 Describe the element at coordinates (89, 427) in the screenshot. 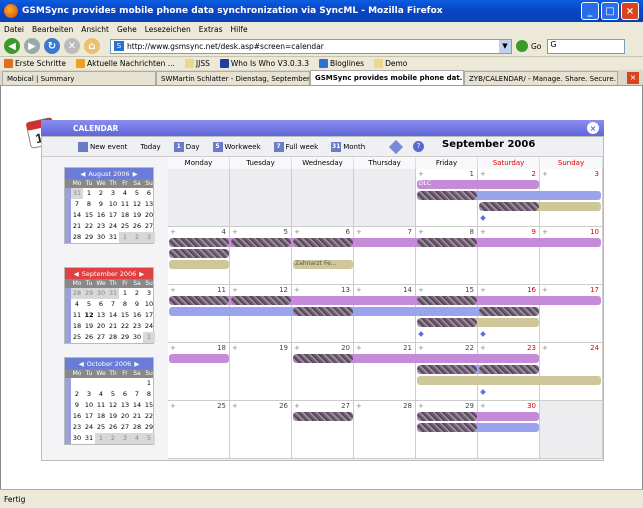

I see `mini-day: 24` at that location.